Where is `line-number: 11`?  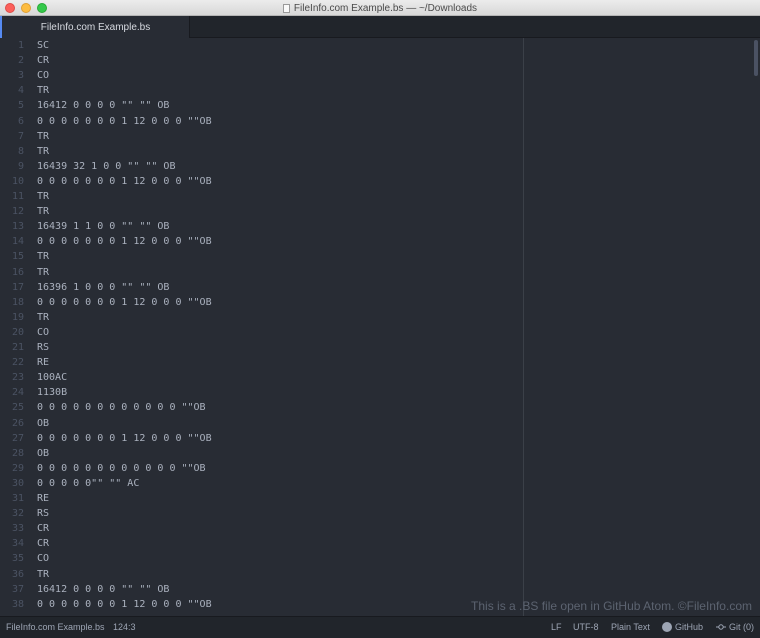
line-number: 11 is located at coordinates (17, 196).